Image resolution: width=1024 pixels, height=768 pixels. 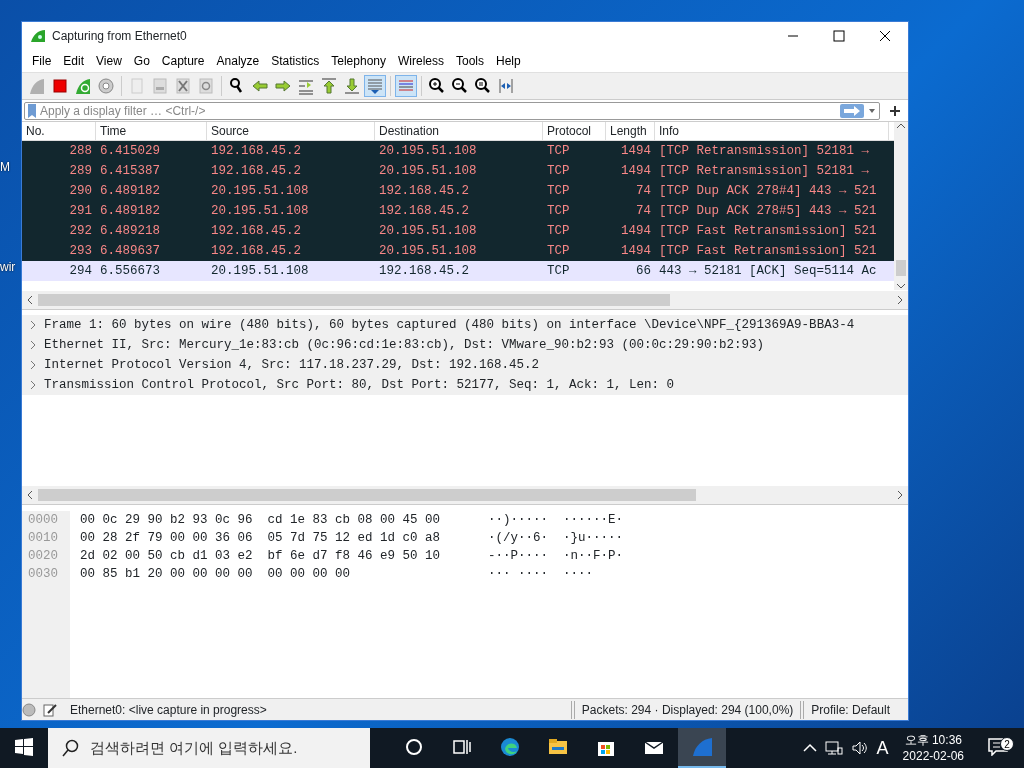 What do you see at coordinates (859, 748) in the screenshot?
I see `speaker-icon` at bounding box center [859, 748].